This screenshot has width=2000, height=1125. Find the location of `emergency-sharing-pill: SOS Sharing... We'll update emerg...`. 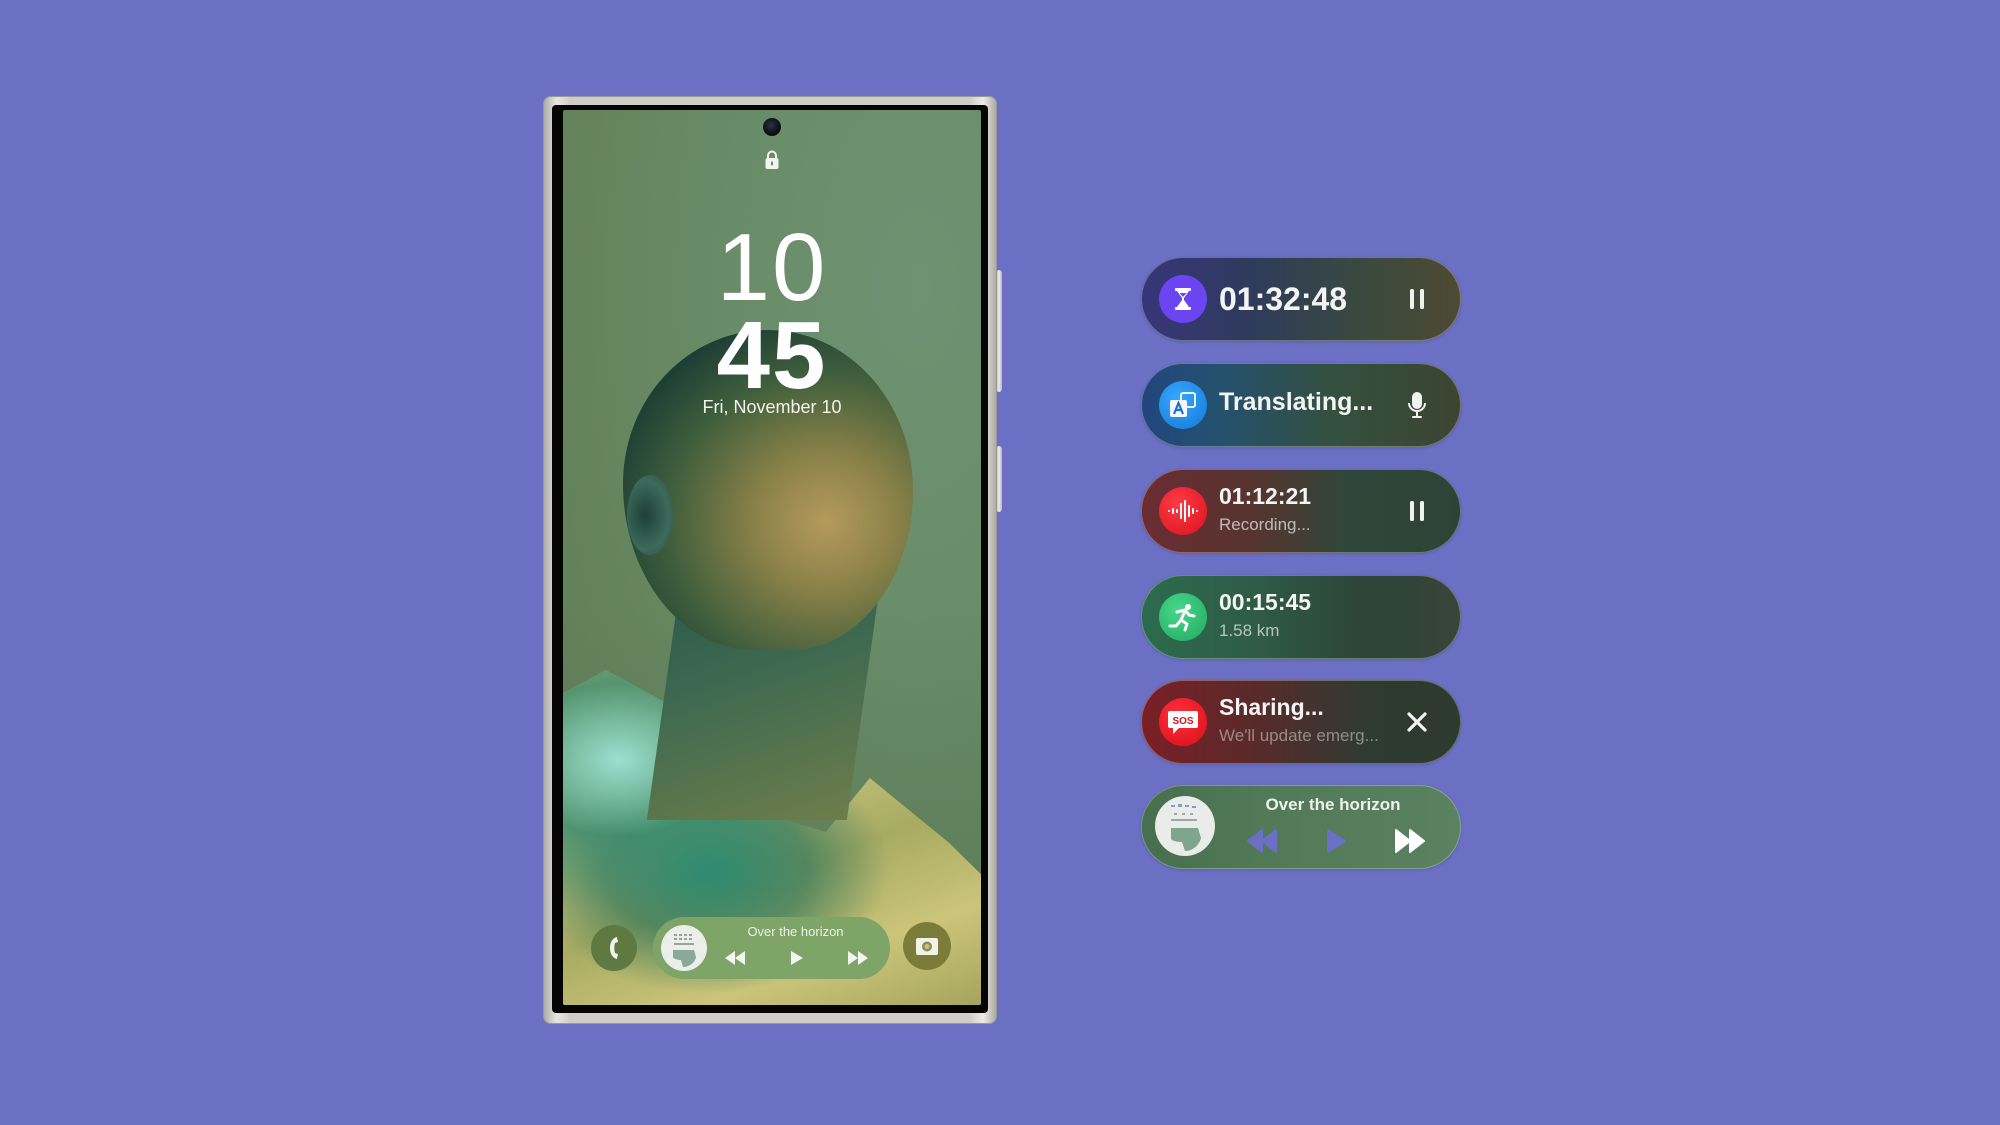

emergency-sharing-pill: SOS Sharing... We'll update emerg... is located at coordinates (1301, 722).